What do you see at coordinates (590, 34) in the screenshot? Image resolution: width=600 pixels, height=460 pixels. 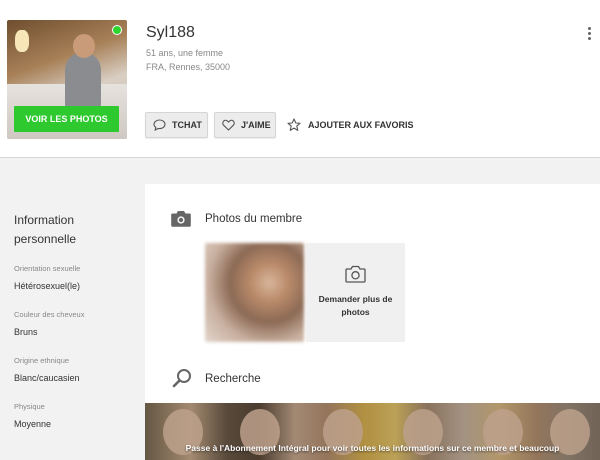 I see `more-options-icon` at bounding box center [590, 34].